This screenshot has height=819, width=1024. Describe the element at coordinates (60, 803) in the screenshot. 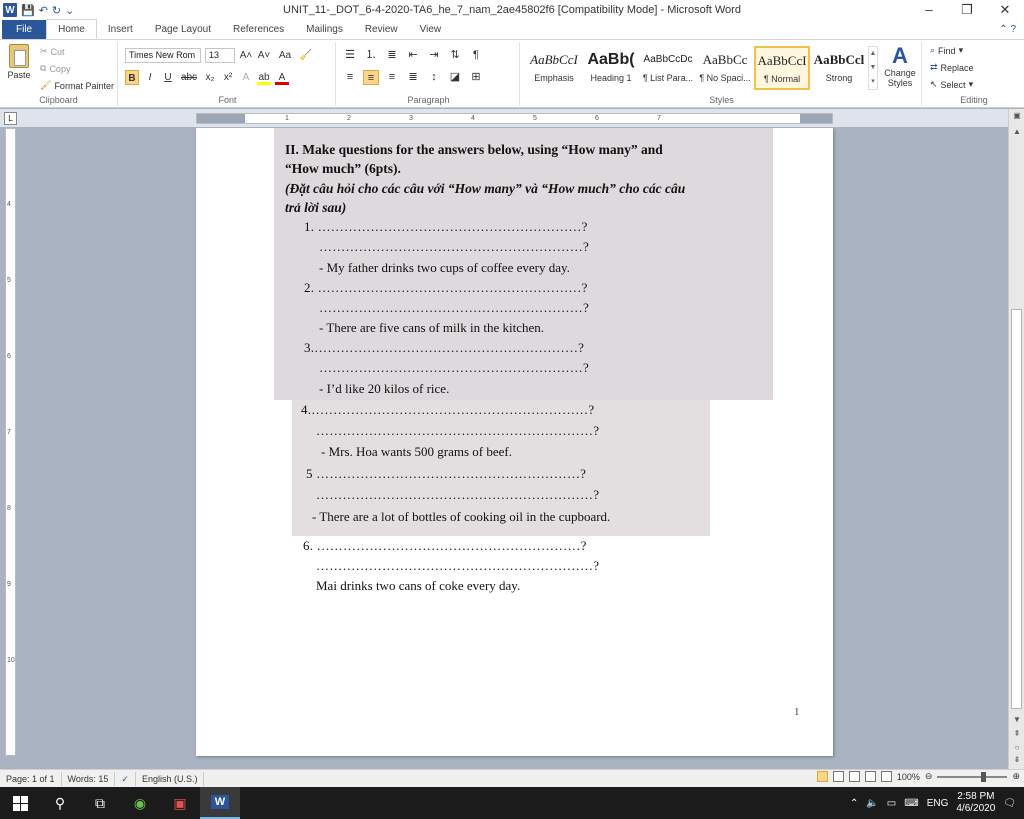

I see `search-icon: ⚲` at that location.